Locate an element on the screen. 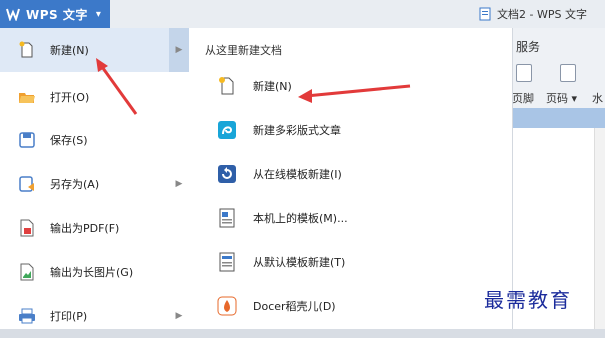 The width and height of the screenshot is (605, 338). ribbon-footer-label: 页脚 is located at coordinates (523, 98).